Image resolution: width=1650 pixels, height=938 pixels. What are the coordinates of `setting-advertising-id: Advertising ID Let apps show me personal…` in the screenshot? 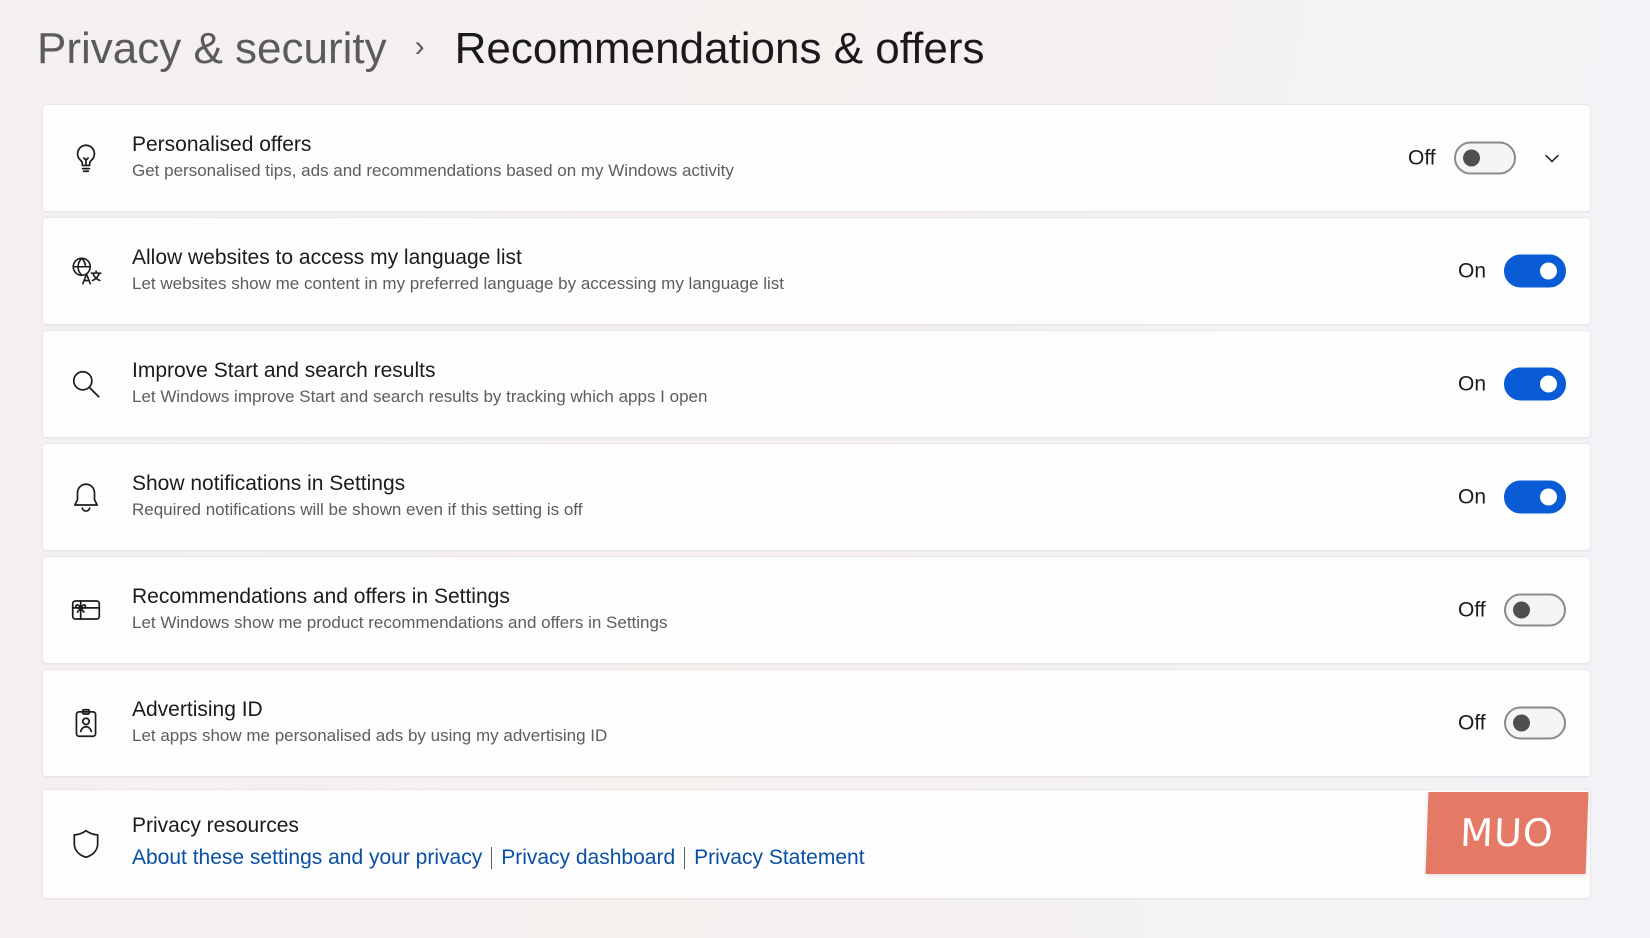 It's located at (816, 723).